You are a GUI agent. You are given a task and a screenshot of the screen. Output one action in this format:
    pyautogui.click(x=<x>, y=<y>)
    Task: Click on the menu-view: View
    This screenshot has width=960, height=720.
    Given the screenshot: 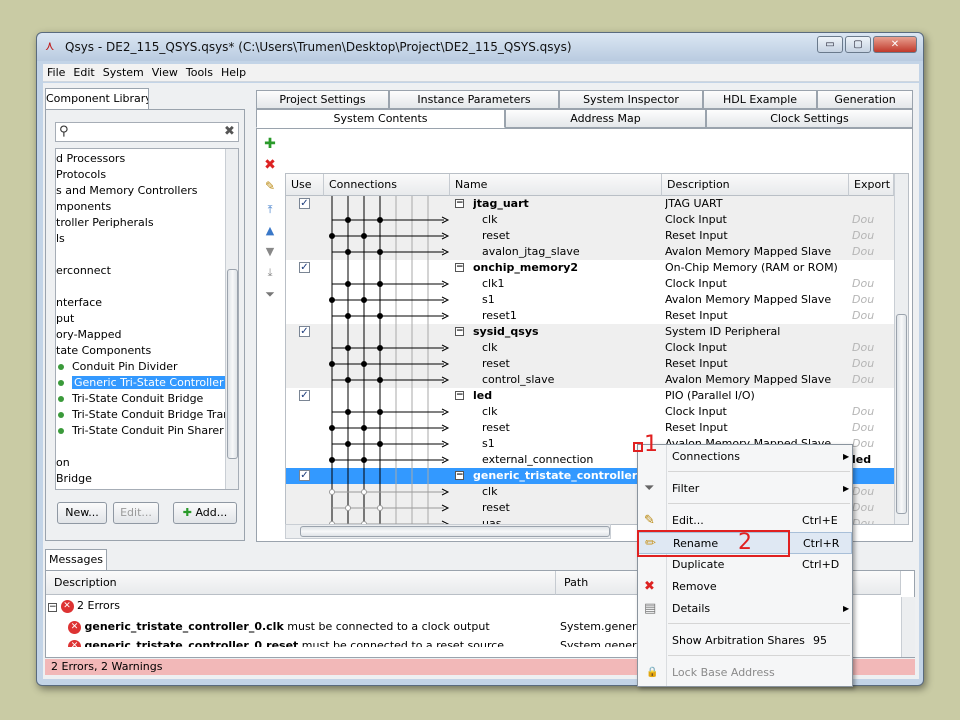 What is the action you would take?
    pyautogui.click(x=165, y=71)
    